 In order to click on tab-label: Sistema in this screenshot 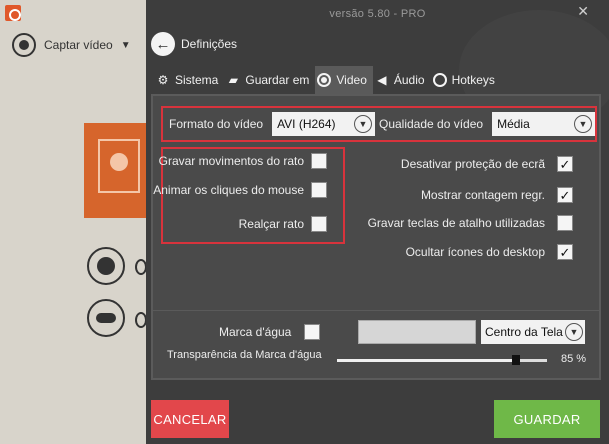, I will do `click(197, 80)`.